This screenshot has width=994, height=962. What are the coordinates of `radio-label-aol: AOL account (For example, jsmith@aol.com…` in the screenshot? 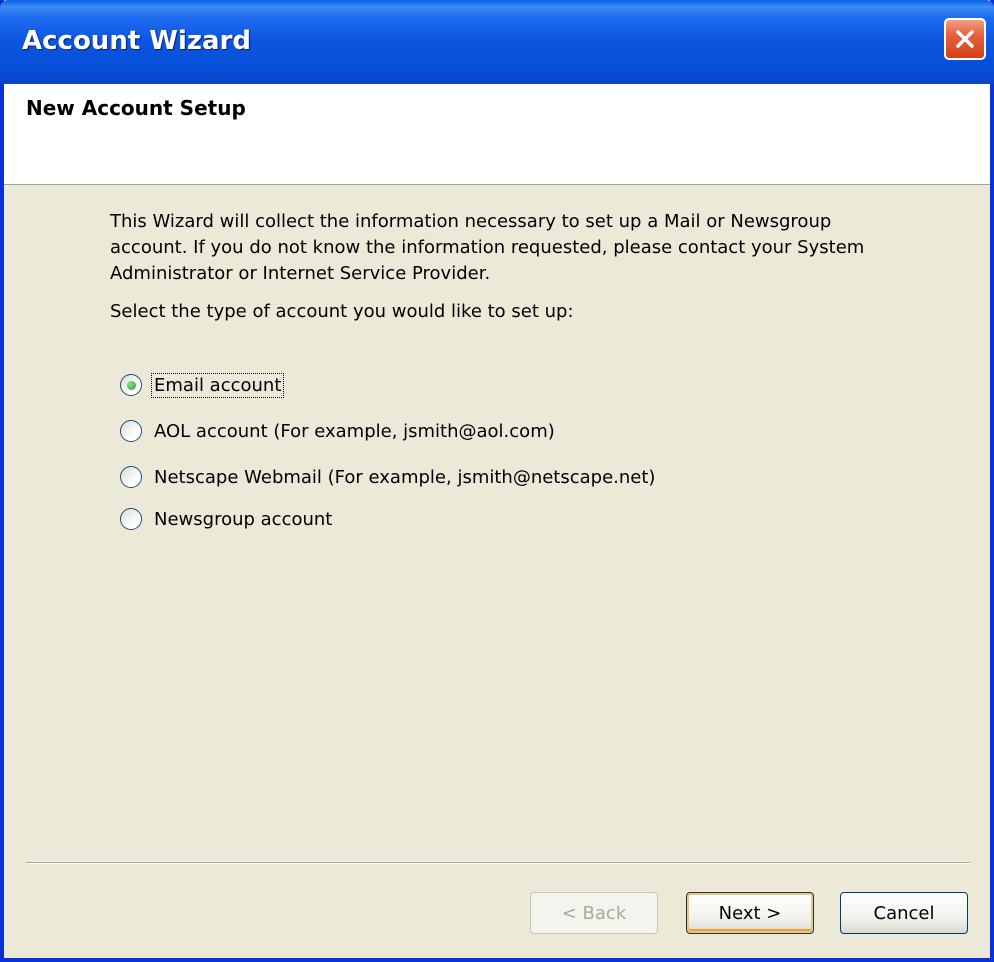 It's located at (354, 431).